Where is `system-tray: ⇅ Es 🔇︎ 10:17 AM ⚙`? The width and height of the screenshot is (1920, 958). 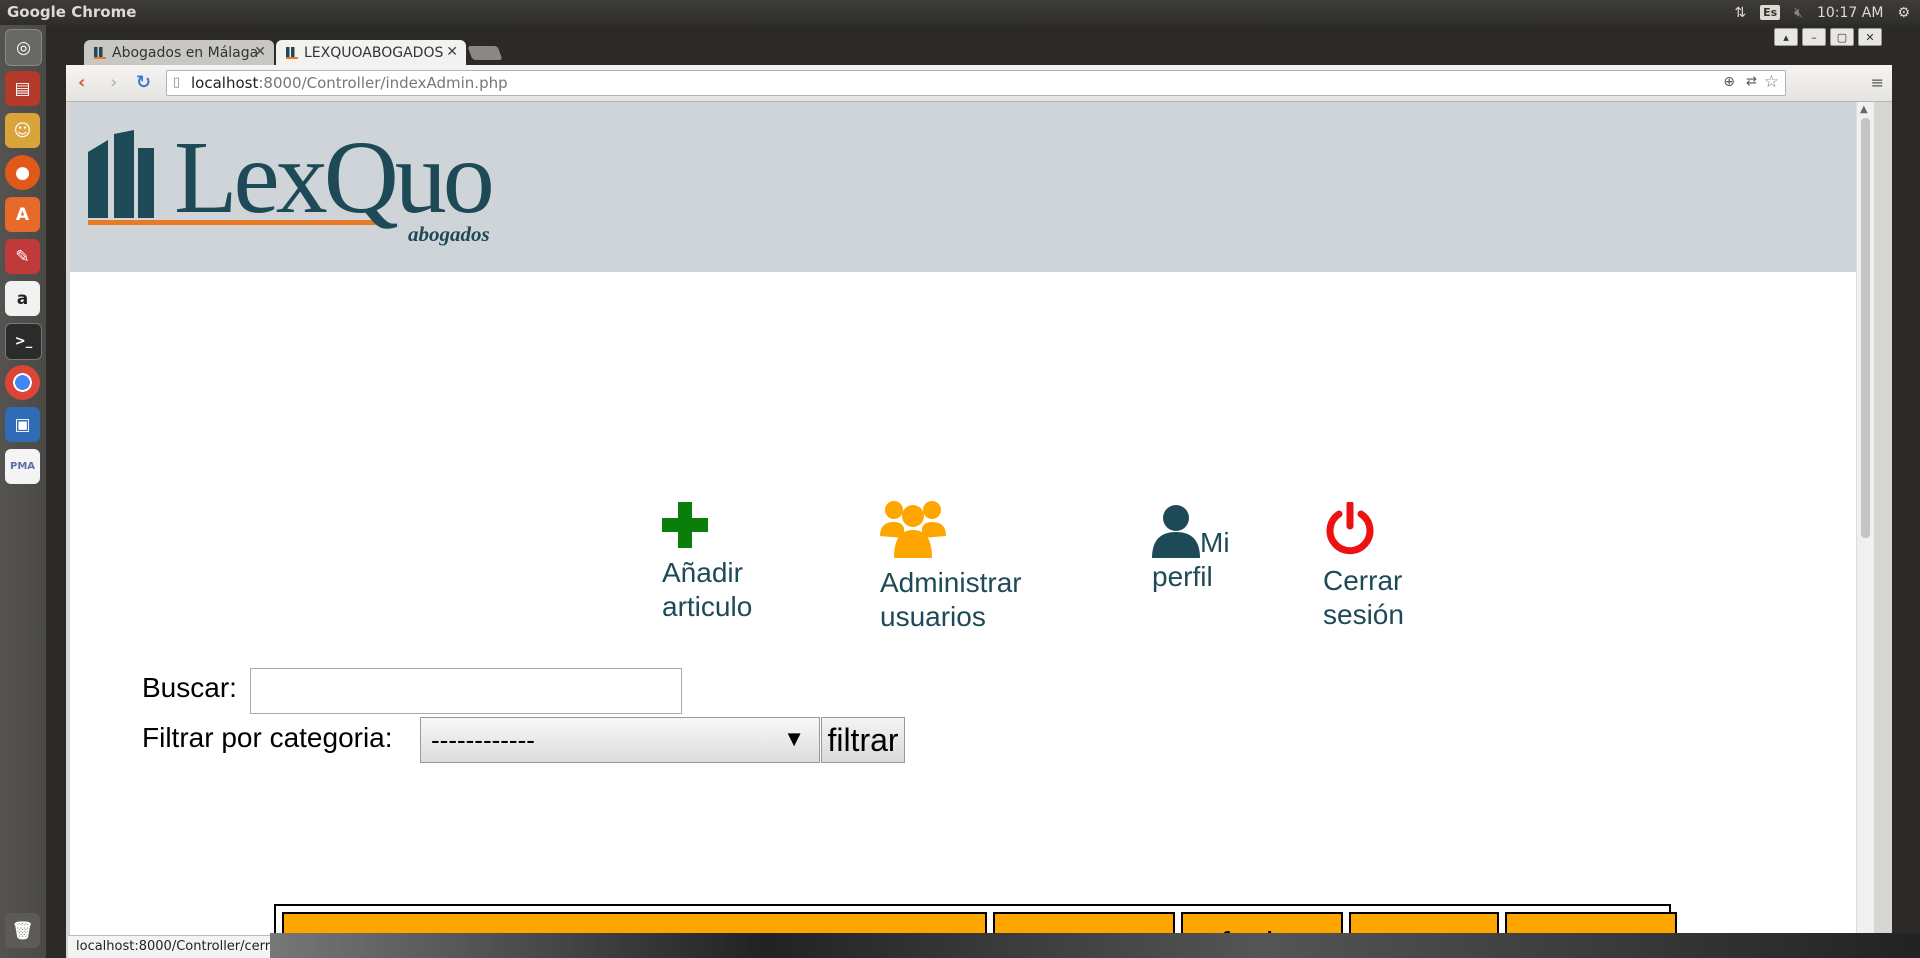 system-tray: ⇅ Es 🔇︎ 10:17 AM ⚙ is located at coordinates (1827, 12).